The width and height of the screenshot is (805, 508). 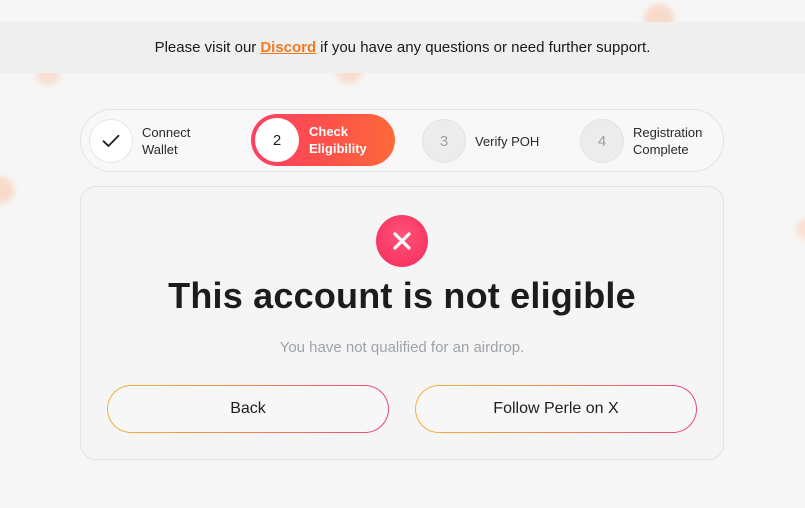 I want to click on step-label-line1: Verify POH, so click(x=507, y=141).